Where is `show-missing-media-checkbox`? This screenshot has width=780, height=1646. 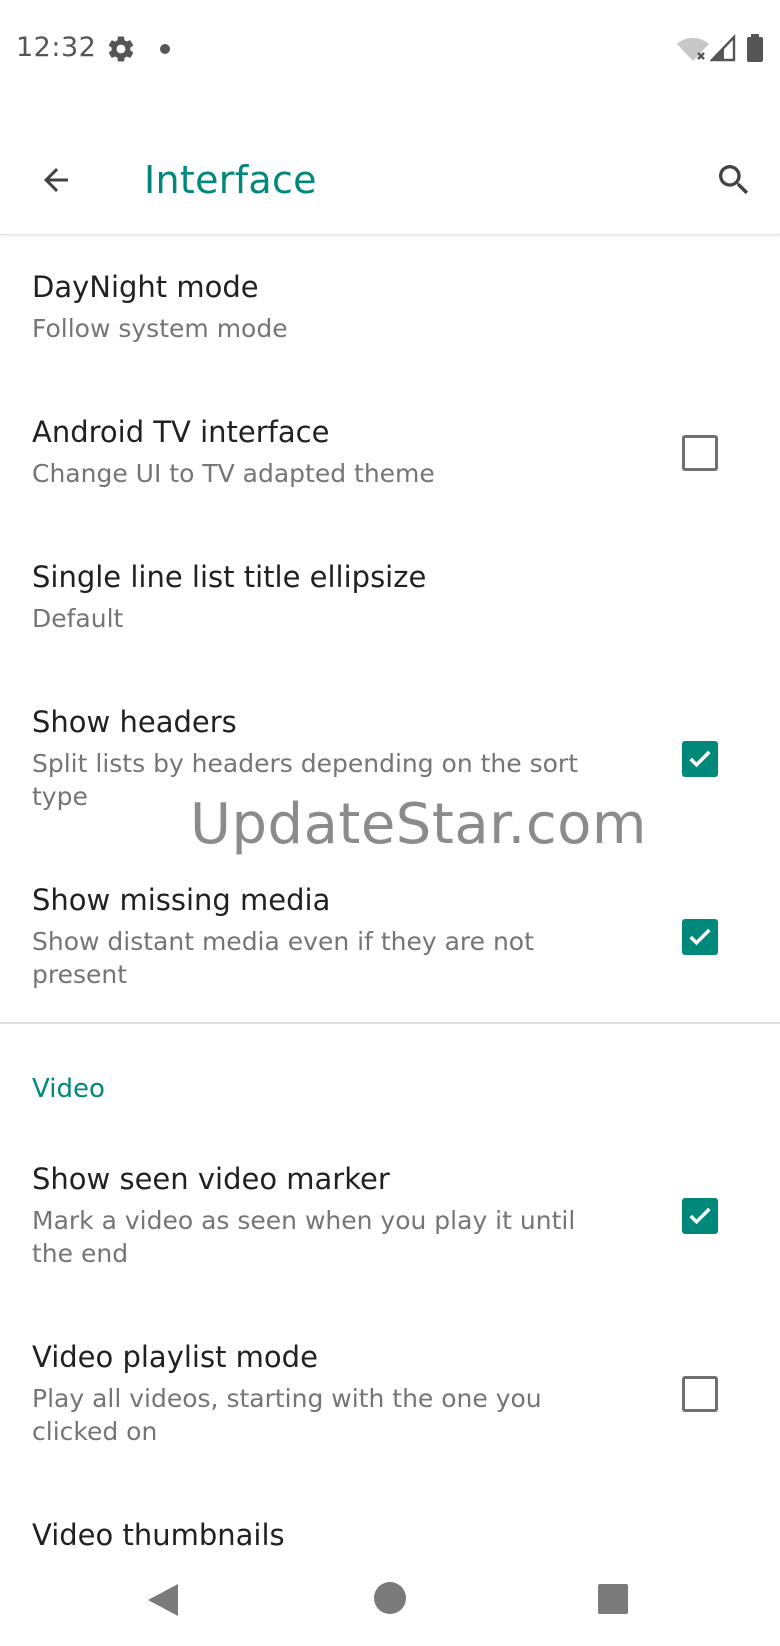 show-missing-media-checkbox is located at coordinates (700, 937).